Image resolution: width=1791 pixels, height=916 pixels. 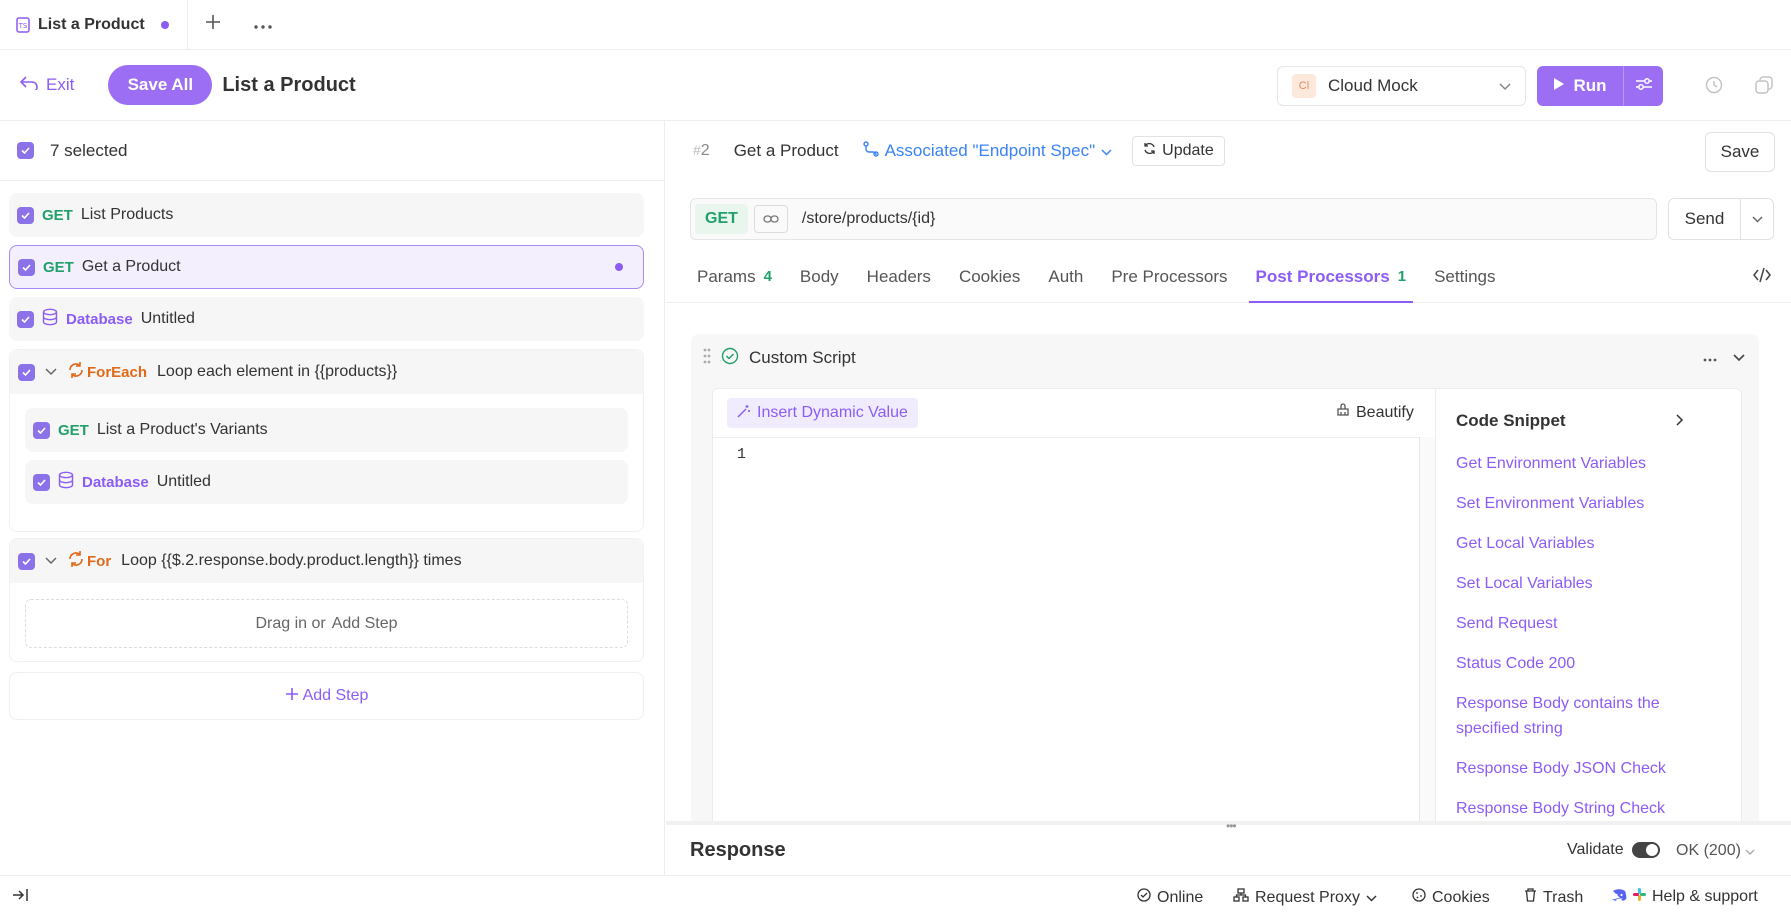 What do you see at coordinates (1684, 897) in the screenshot?
I see `help-support-button: Help & support` at bounding box center [1684, 897].